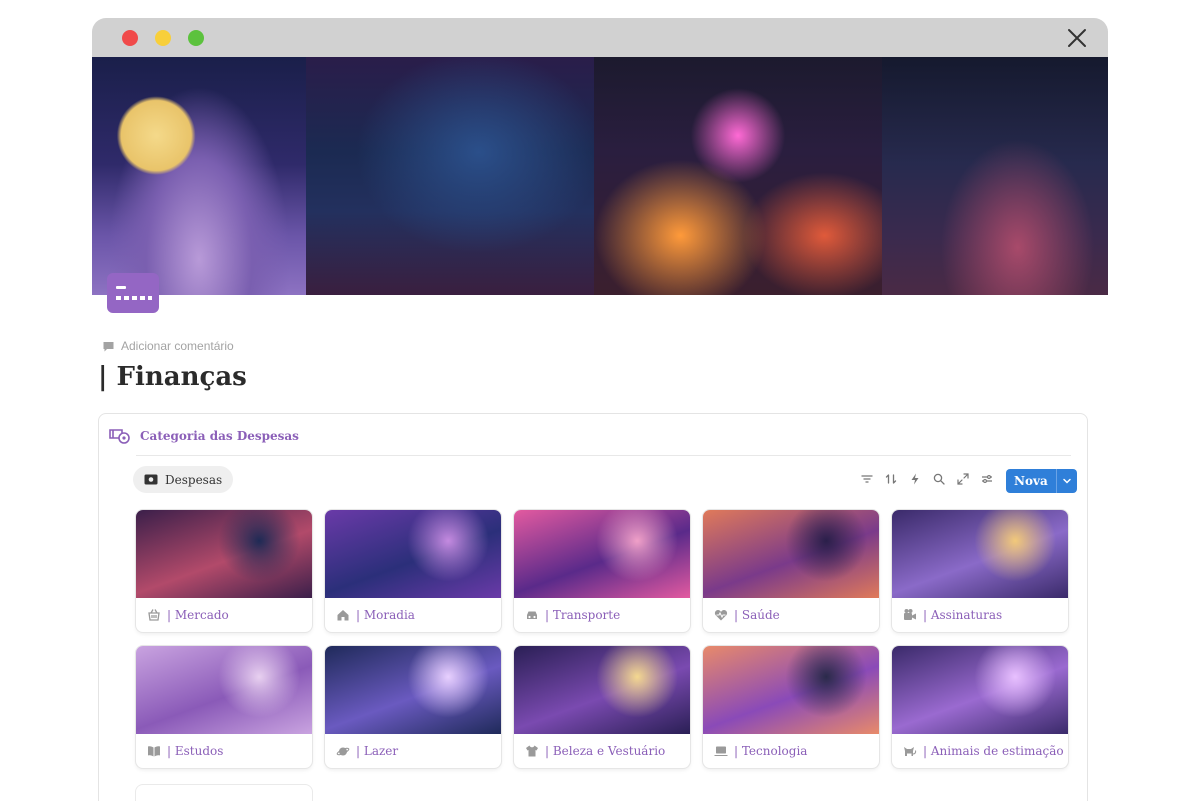 This screenshot has height=801, width=1200. Describe the element at coordinates (583, 615) in the screenshot. I see `card-label: | Transporte` at that location.